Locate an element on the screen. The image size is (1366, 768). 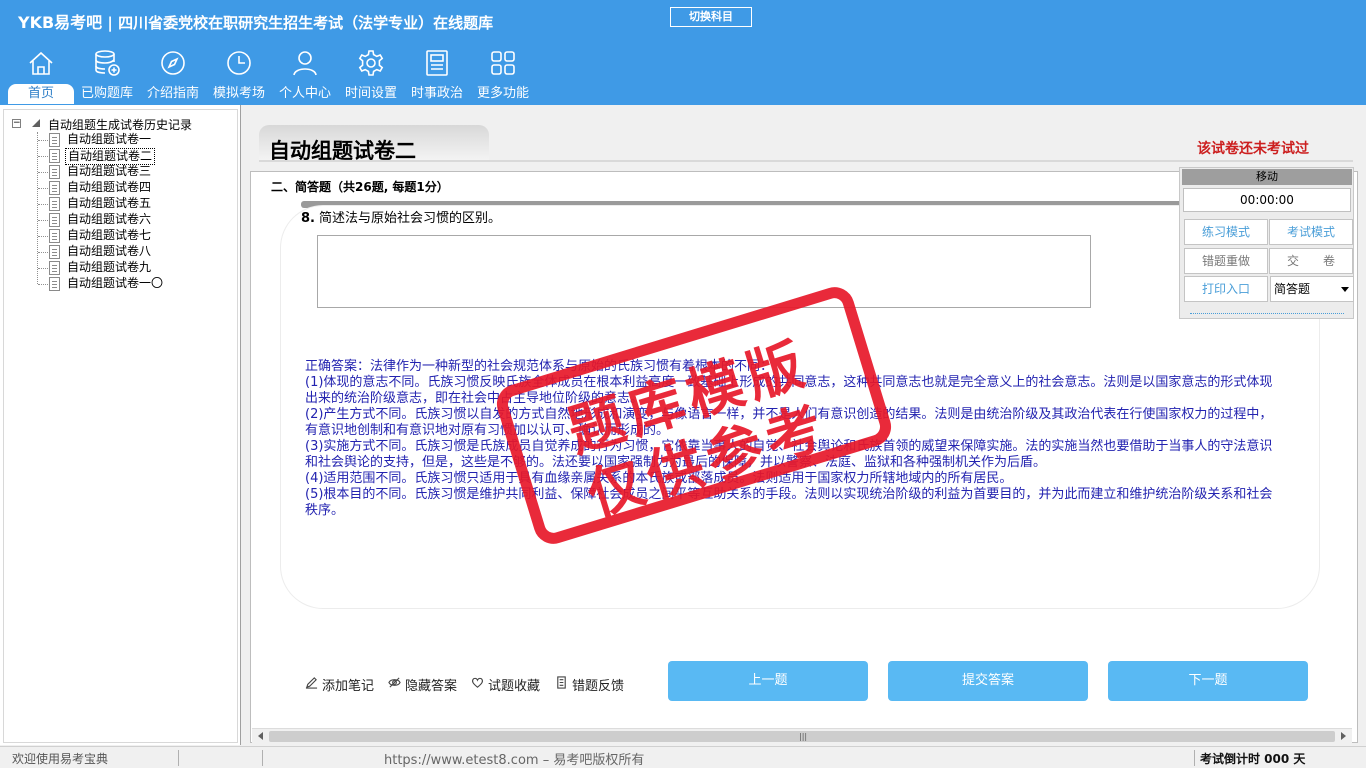
nav-label: 模拟考场 is located at coordinates (238, 93).